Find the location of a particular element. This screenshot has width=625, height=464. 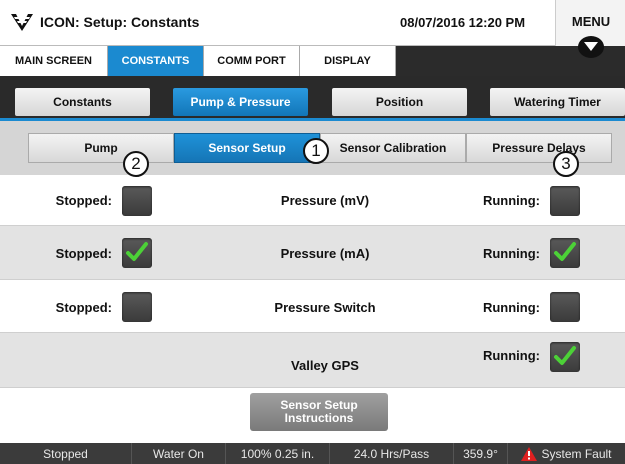

tab-label: Sensor Setup is located at coordinates (247, 148).